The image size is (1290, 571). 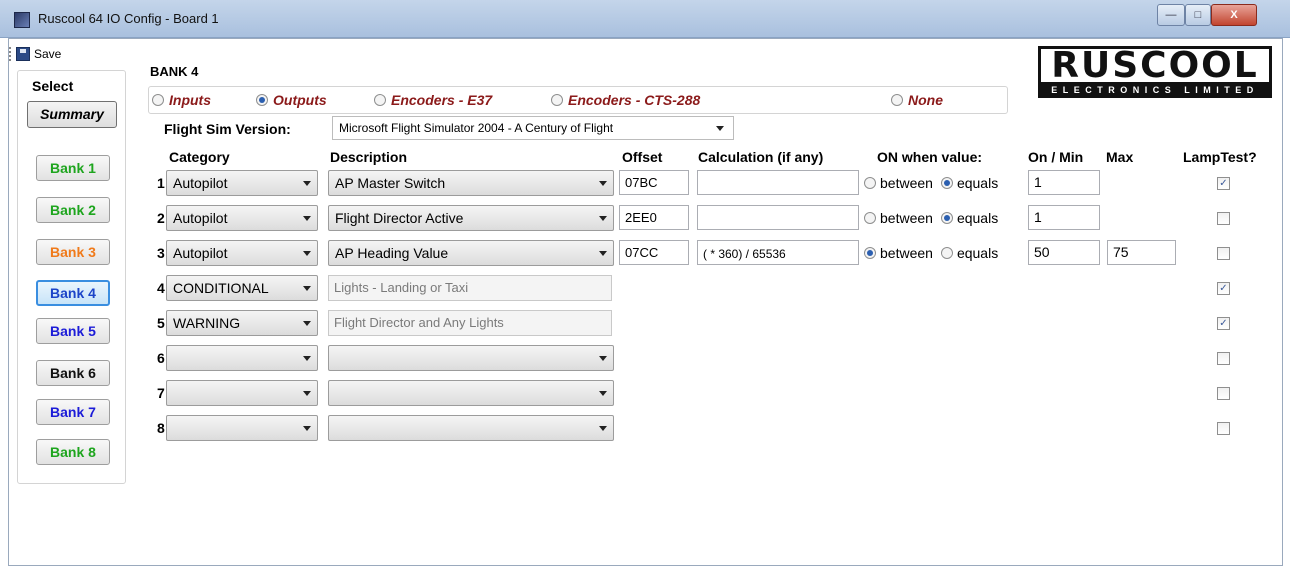 I want to click on category-select: CONDITIONAL, so click(x=242, y=288).